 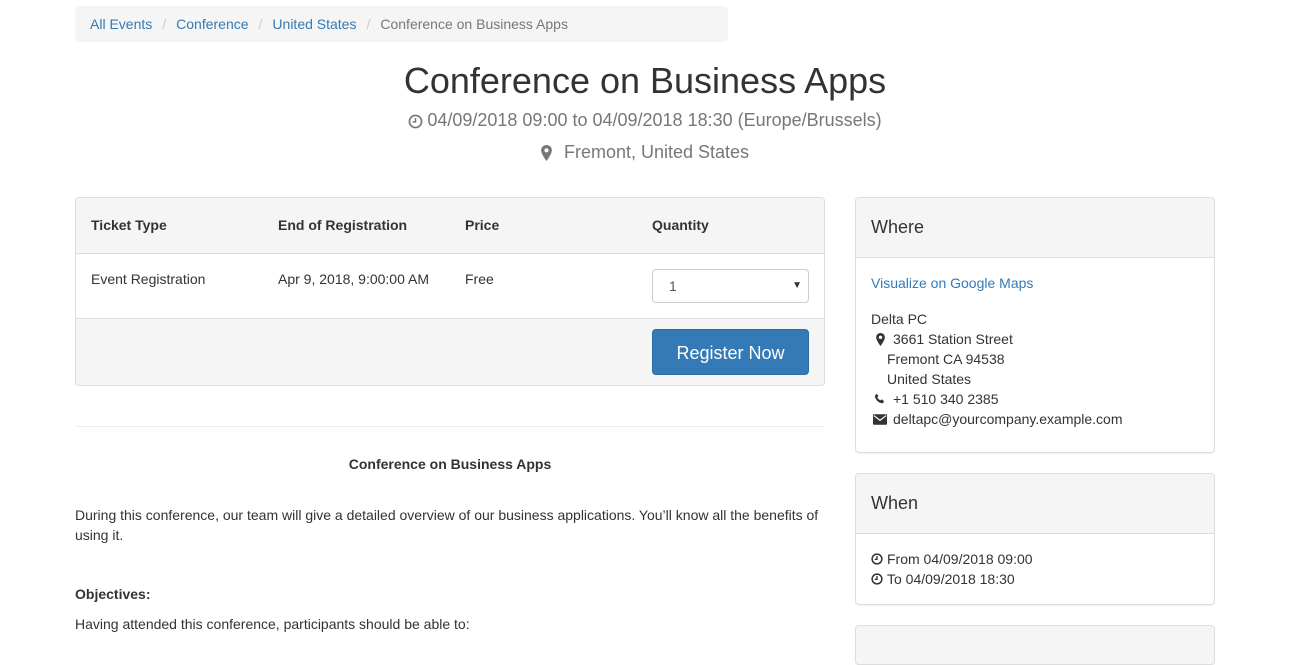 What do you see at coordinates (953, 339) in the screenshot?
I see `venue-street-text: 3661 Station Street` at bounding box center [953, 339].